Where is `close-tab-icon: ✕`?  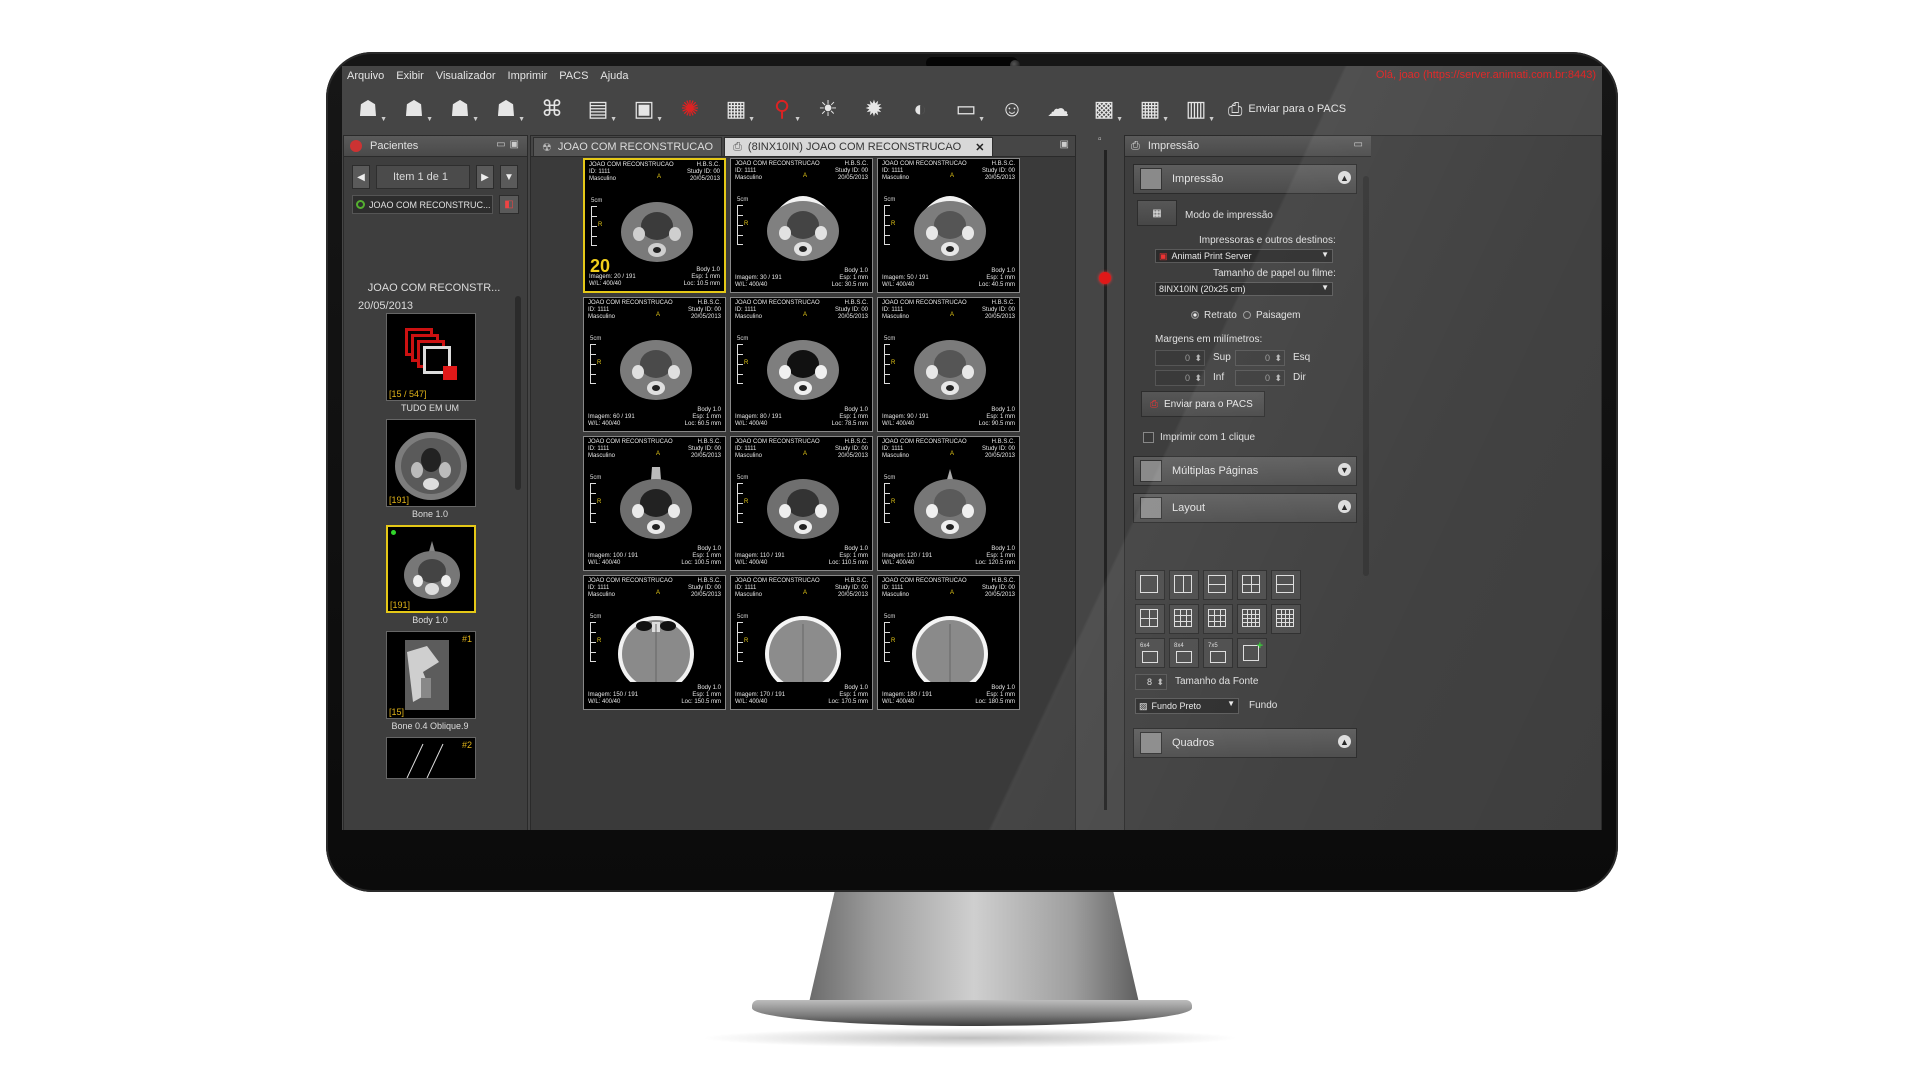 close-tab-icon: ✕ is located at coordinates (979, 147).